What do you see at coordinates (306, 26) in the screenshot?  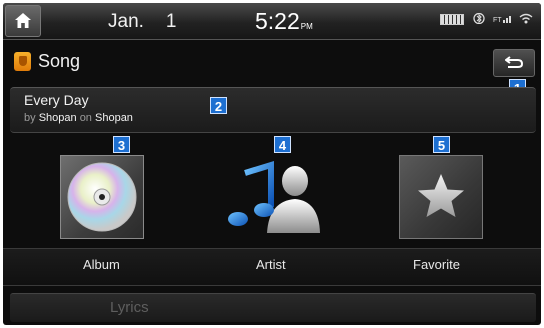 I see `clock-ampm: PM` at bounding box center [306, 26].